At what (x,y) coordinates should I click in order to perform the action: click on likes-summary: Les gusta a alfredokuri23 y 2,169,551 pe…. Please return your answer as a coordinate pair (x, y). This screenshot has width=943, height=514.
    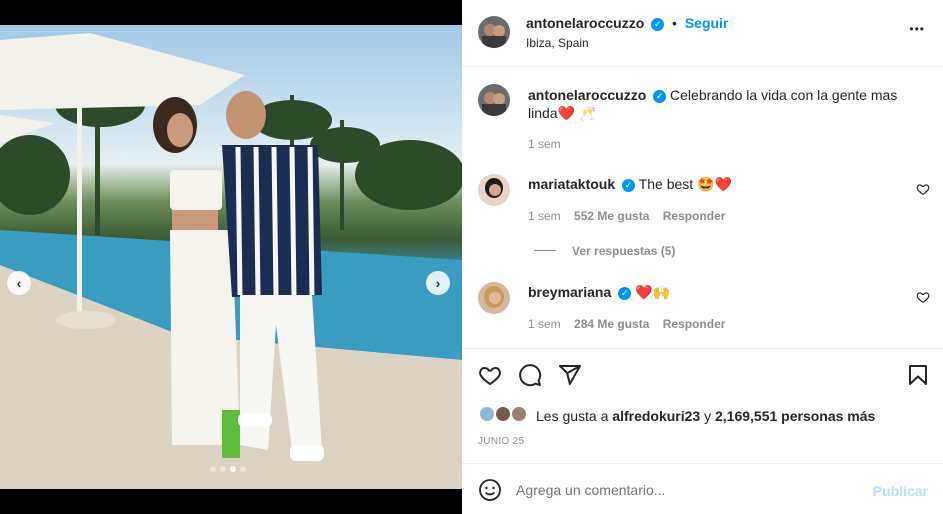
    Looking at the image, I should click on (705, 416).